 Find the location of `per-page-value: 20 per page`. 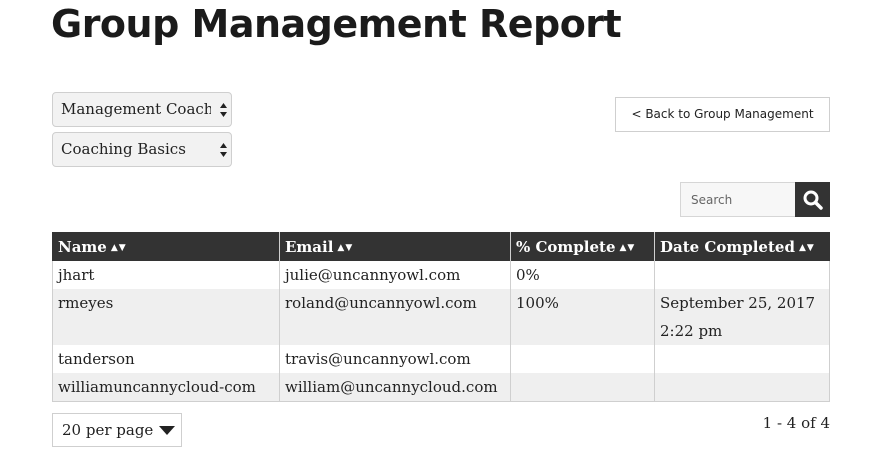

per-page-value: 20 per page is located at coordinates (108, 430).